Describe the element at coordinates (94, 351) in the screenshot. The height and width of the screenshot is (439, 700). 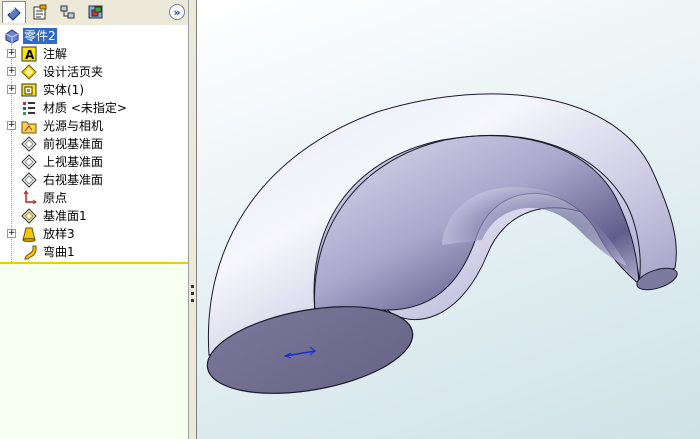
I see `panel-lower-area` at that location.